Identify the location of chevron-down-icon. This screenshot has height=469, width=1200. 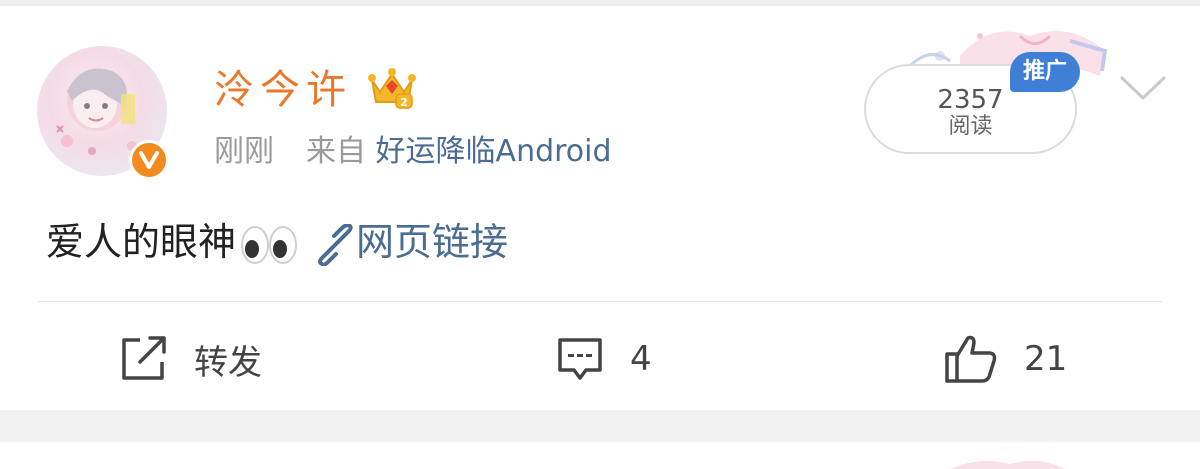
(1143, 88).